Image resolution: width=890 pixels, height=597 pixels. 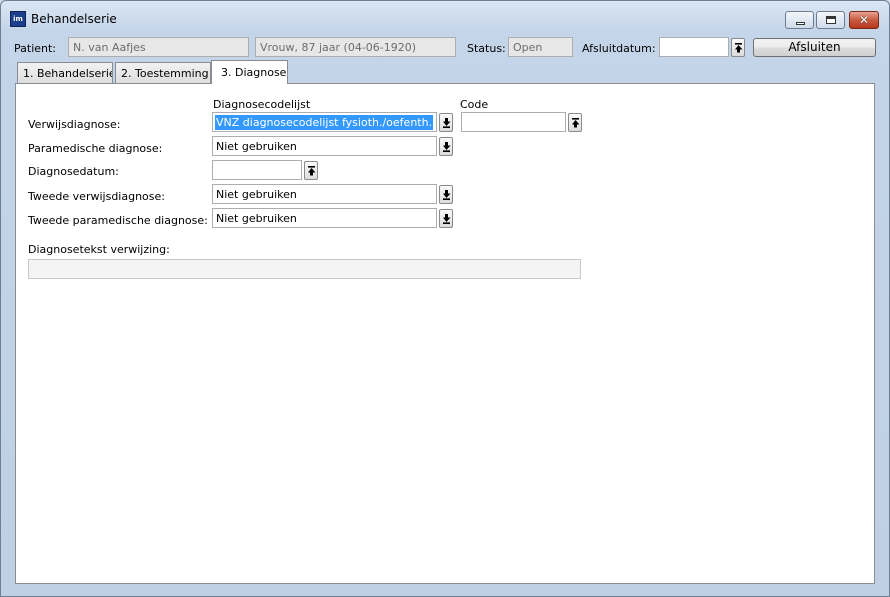 I want to click on codelijst-column-header: Diagnosecodelijst, so click(x=262, y=104).